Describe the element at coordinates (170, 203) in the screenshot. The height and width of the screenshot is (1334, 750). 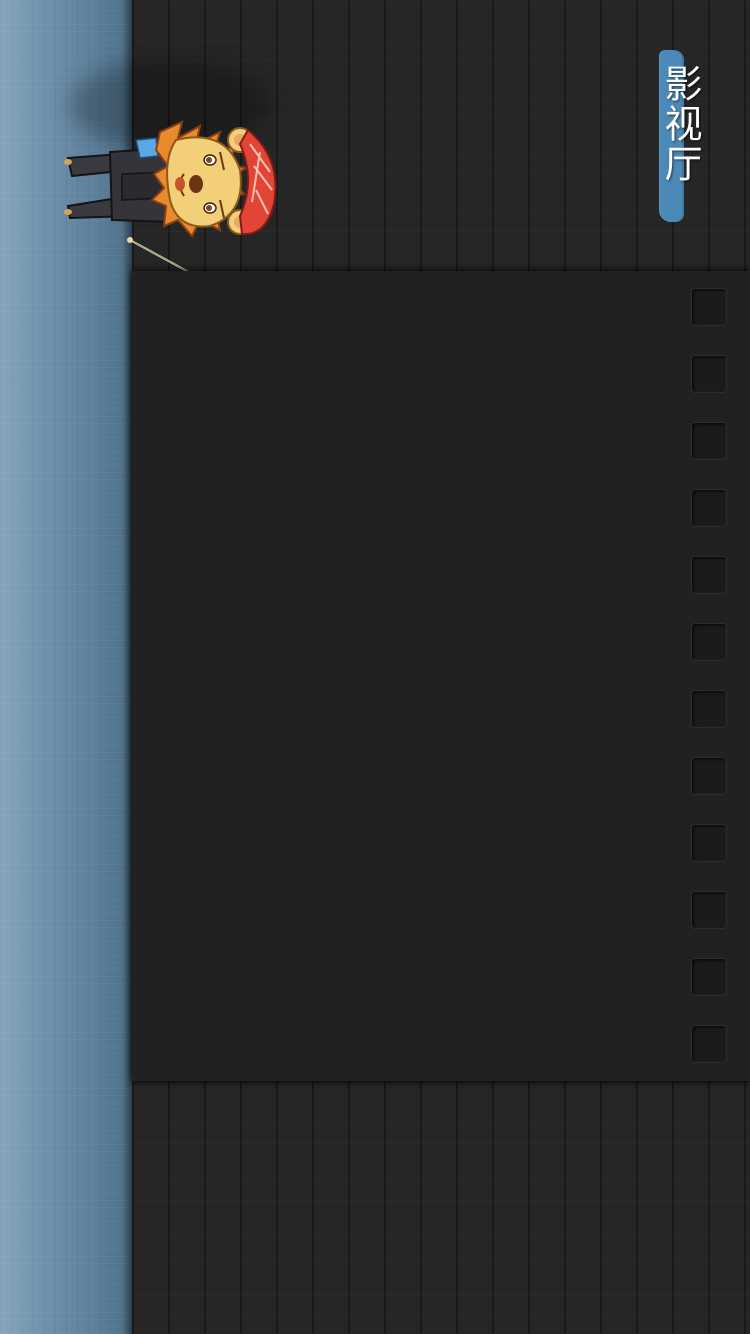
I see `lion-conductor-mascot-icon` at that location.